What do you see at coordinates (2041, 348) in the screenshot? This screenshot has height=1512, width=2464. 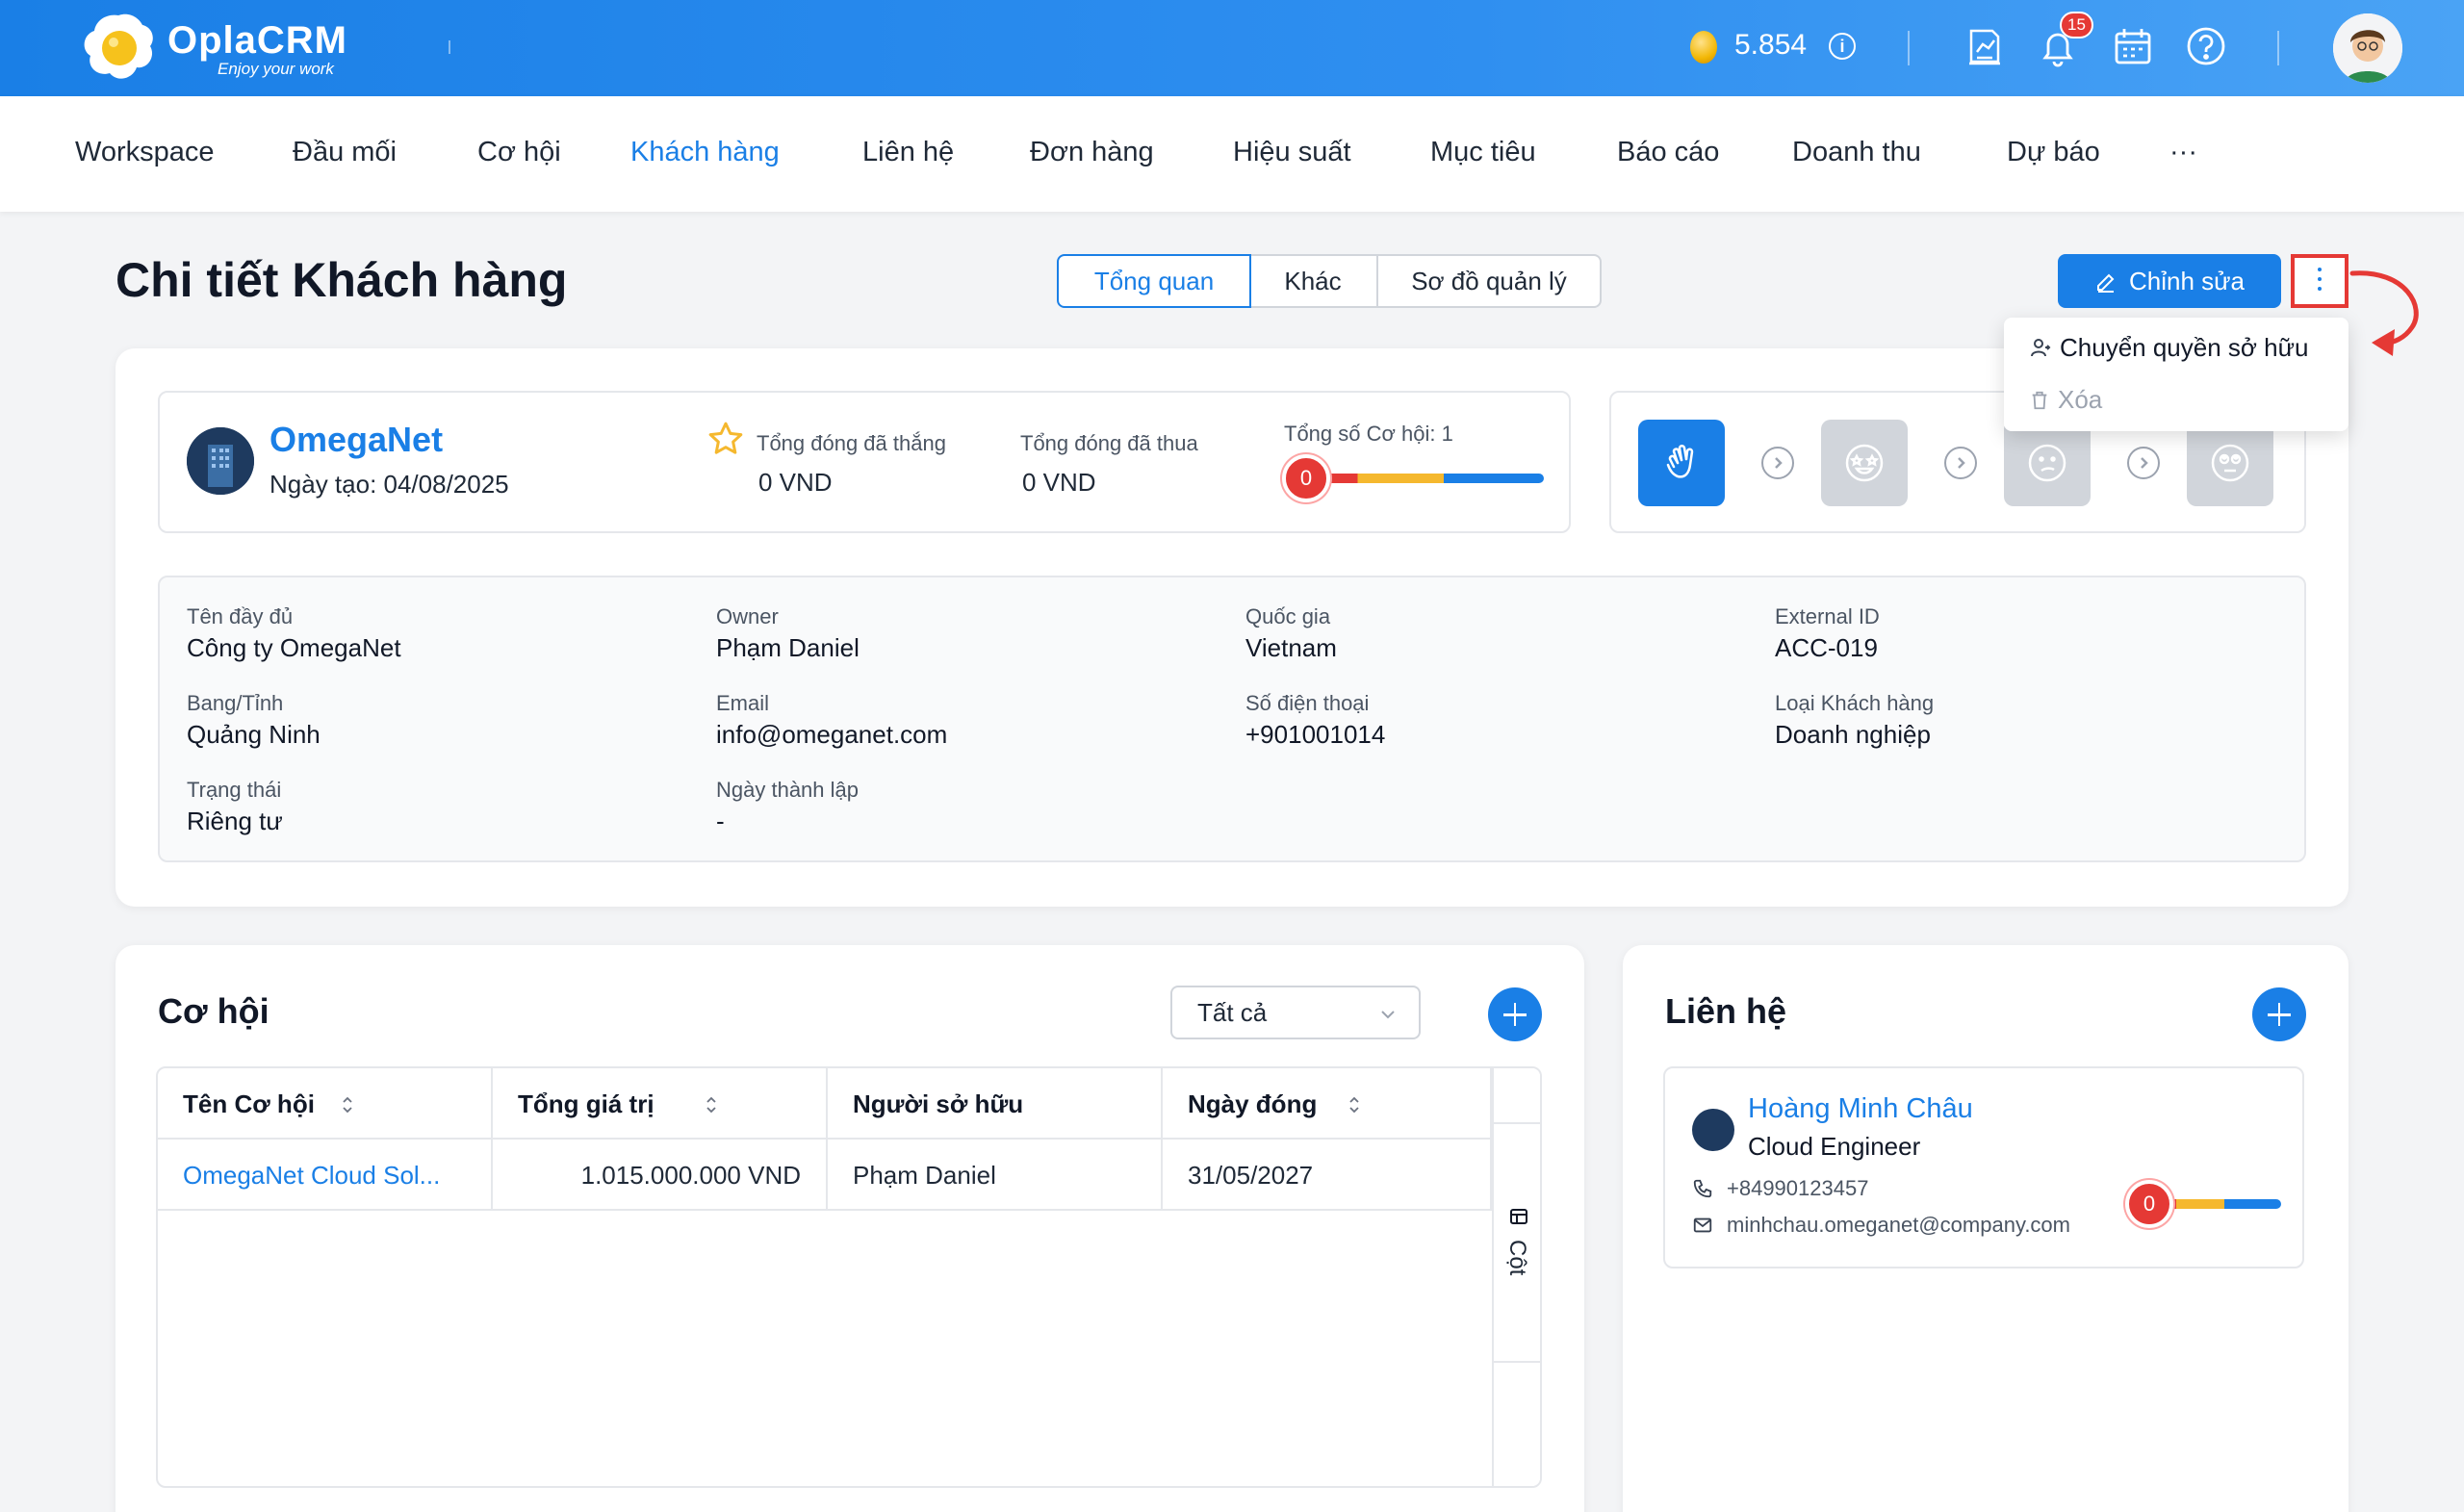 I see `user-transfer-icon` at bounding box center [2041, 348].